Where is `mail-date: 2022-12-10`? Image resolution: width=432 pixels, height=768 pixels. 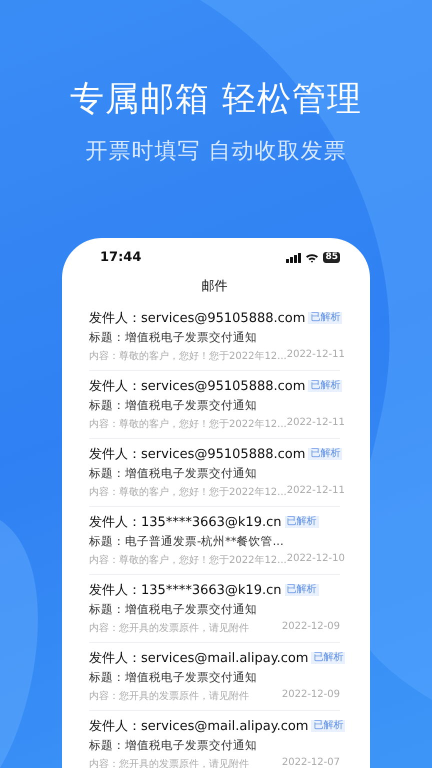 mail-date: 2022-12-10 is located at coordinates (315, 559).